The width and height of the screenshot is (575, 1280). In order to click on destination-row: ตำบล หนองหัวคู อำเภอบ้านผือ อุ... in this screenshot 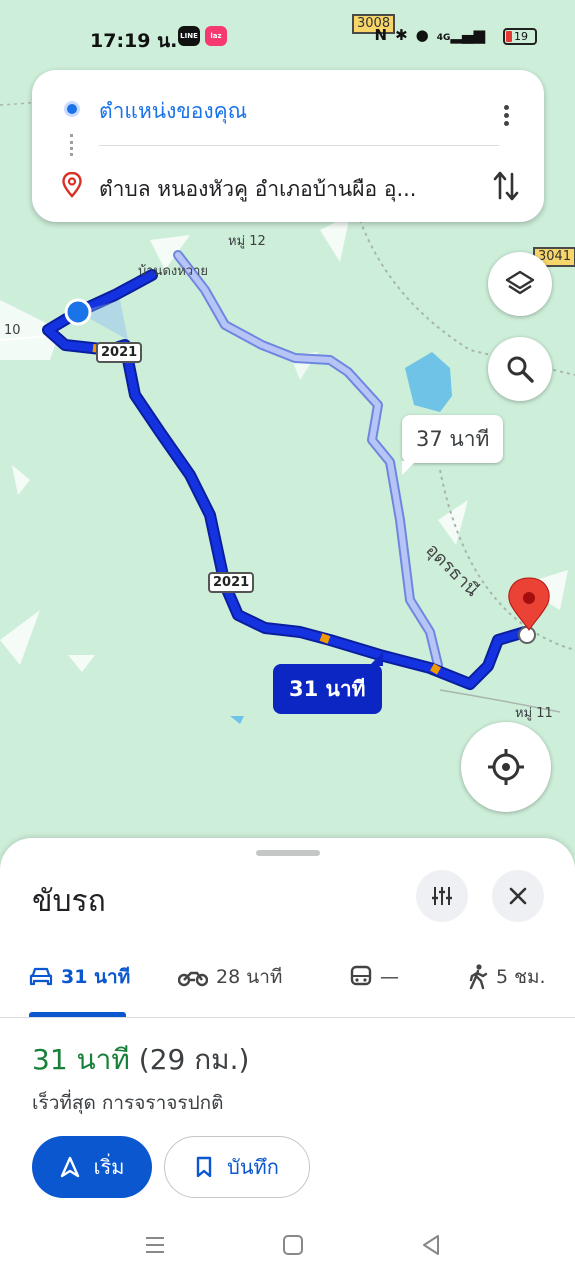, I will do `click(288, 186)`.